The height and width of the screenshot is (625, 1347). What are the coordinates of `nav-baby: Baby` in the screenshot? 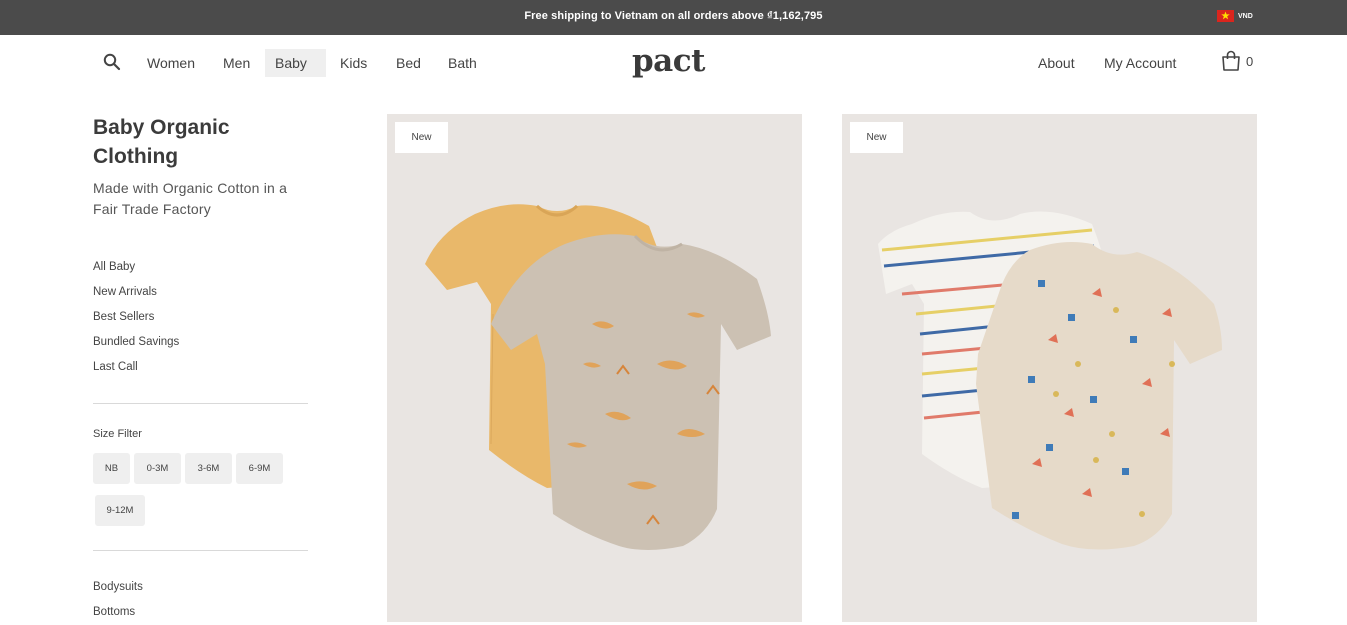 It's located at (295, 63).